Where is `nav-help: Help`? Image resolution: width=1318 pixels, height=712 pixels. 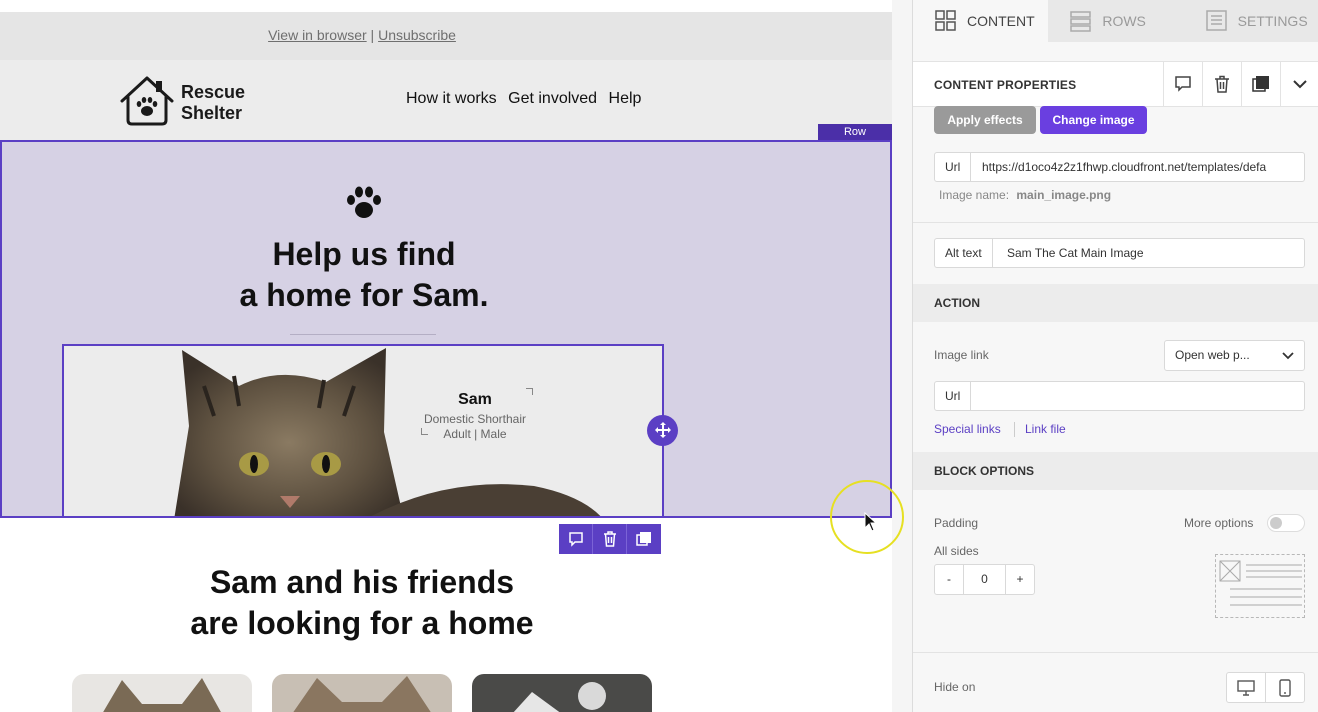 nav-help: Help is located at coordinates (625, 98).